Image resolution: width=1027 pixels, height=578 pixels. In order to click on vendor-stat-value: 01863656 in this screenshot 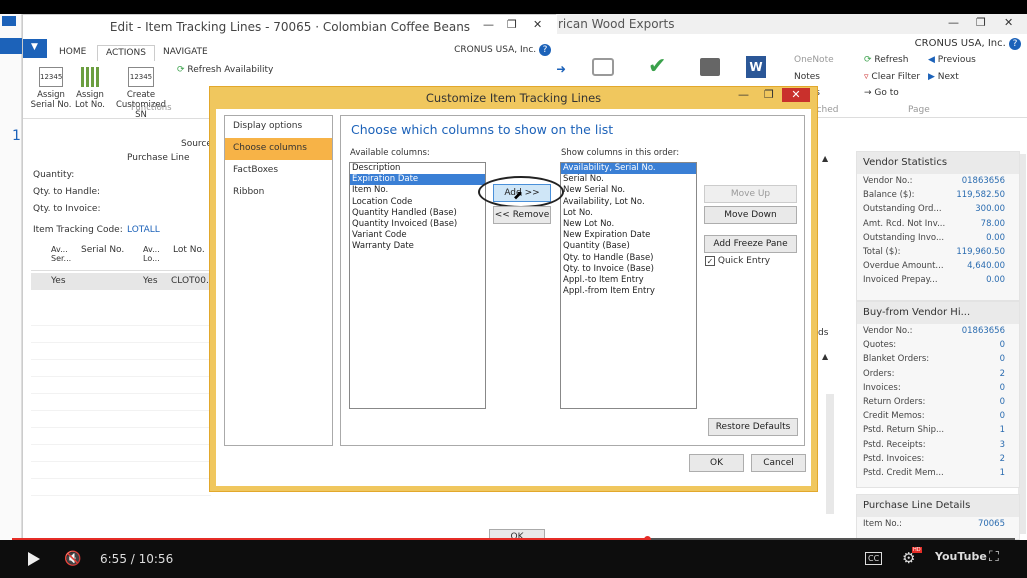, I will do `click(983, 181)`.